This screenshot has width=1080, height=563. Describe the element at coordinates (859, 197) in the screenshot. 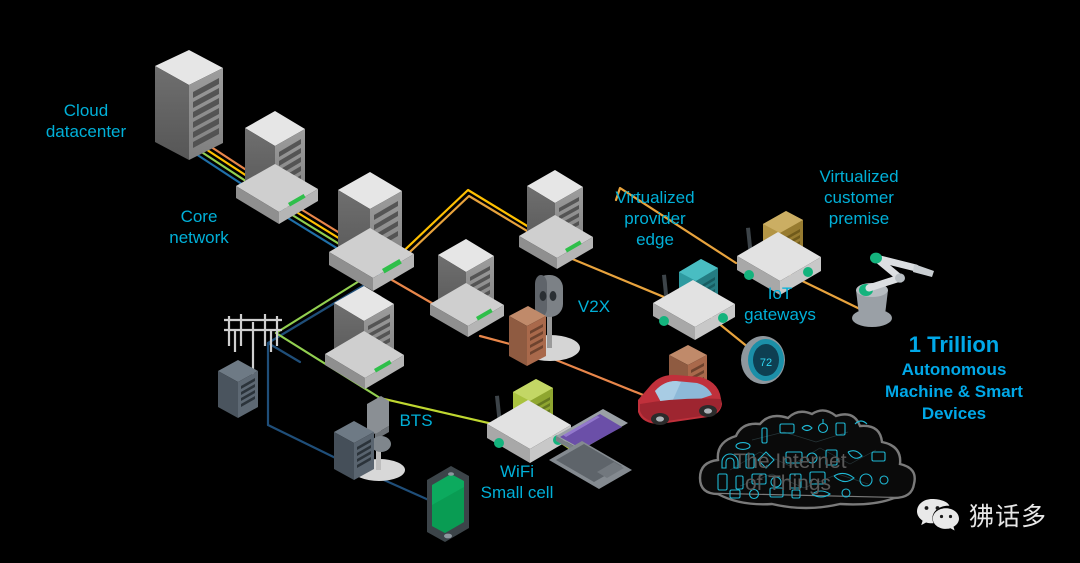

I see `label-virtualized-customer-premise: Virtualized customer premise` at that location.